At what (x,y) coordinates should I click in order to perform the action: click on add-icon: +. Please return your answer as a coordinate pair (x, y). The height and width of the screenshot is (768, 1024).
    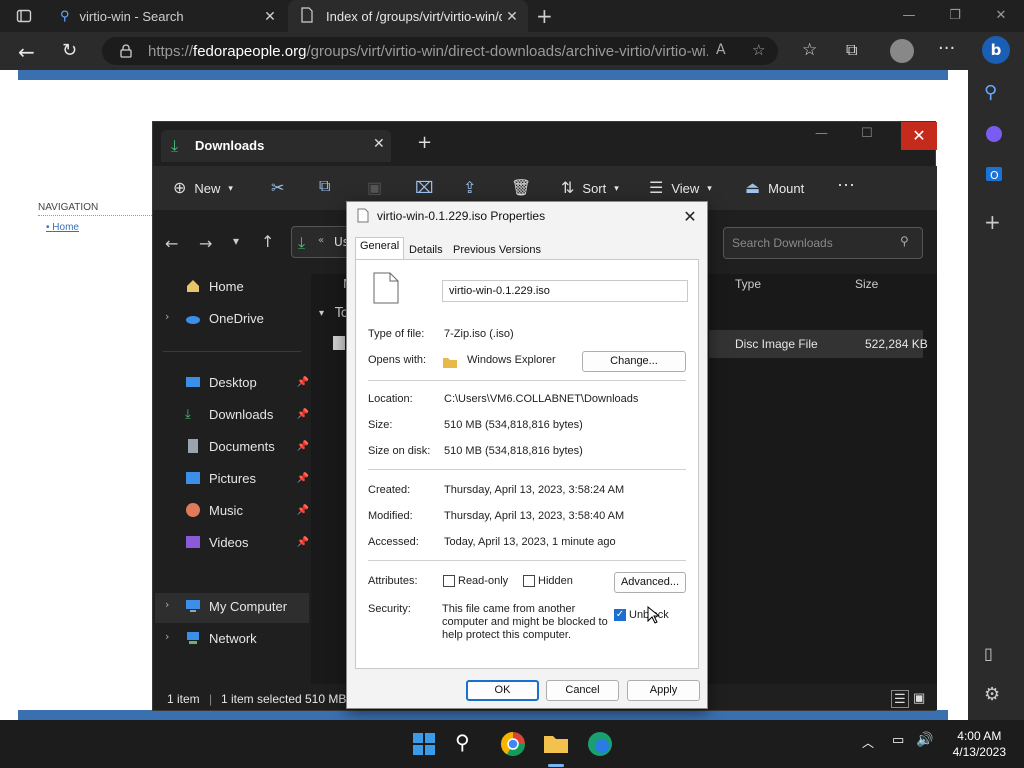
    Looking at the image, I should click on (996, 222).